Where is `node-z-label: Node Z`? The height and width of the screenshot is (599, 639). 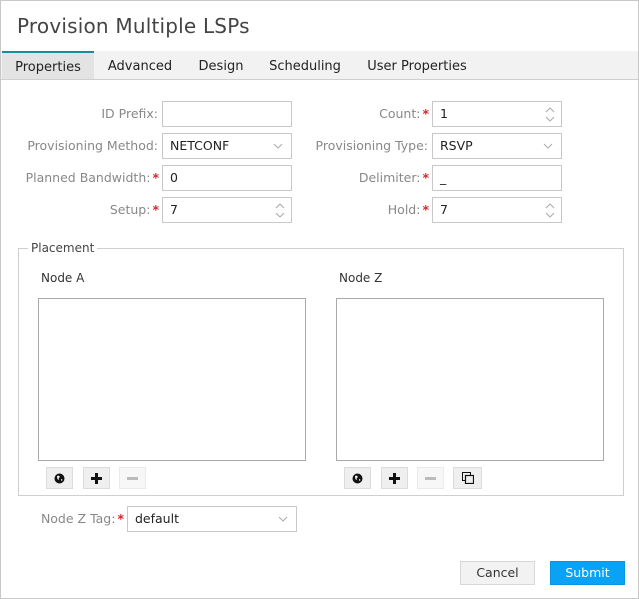
node-z-label: Node Z is located at coordinates (361, 278).